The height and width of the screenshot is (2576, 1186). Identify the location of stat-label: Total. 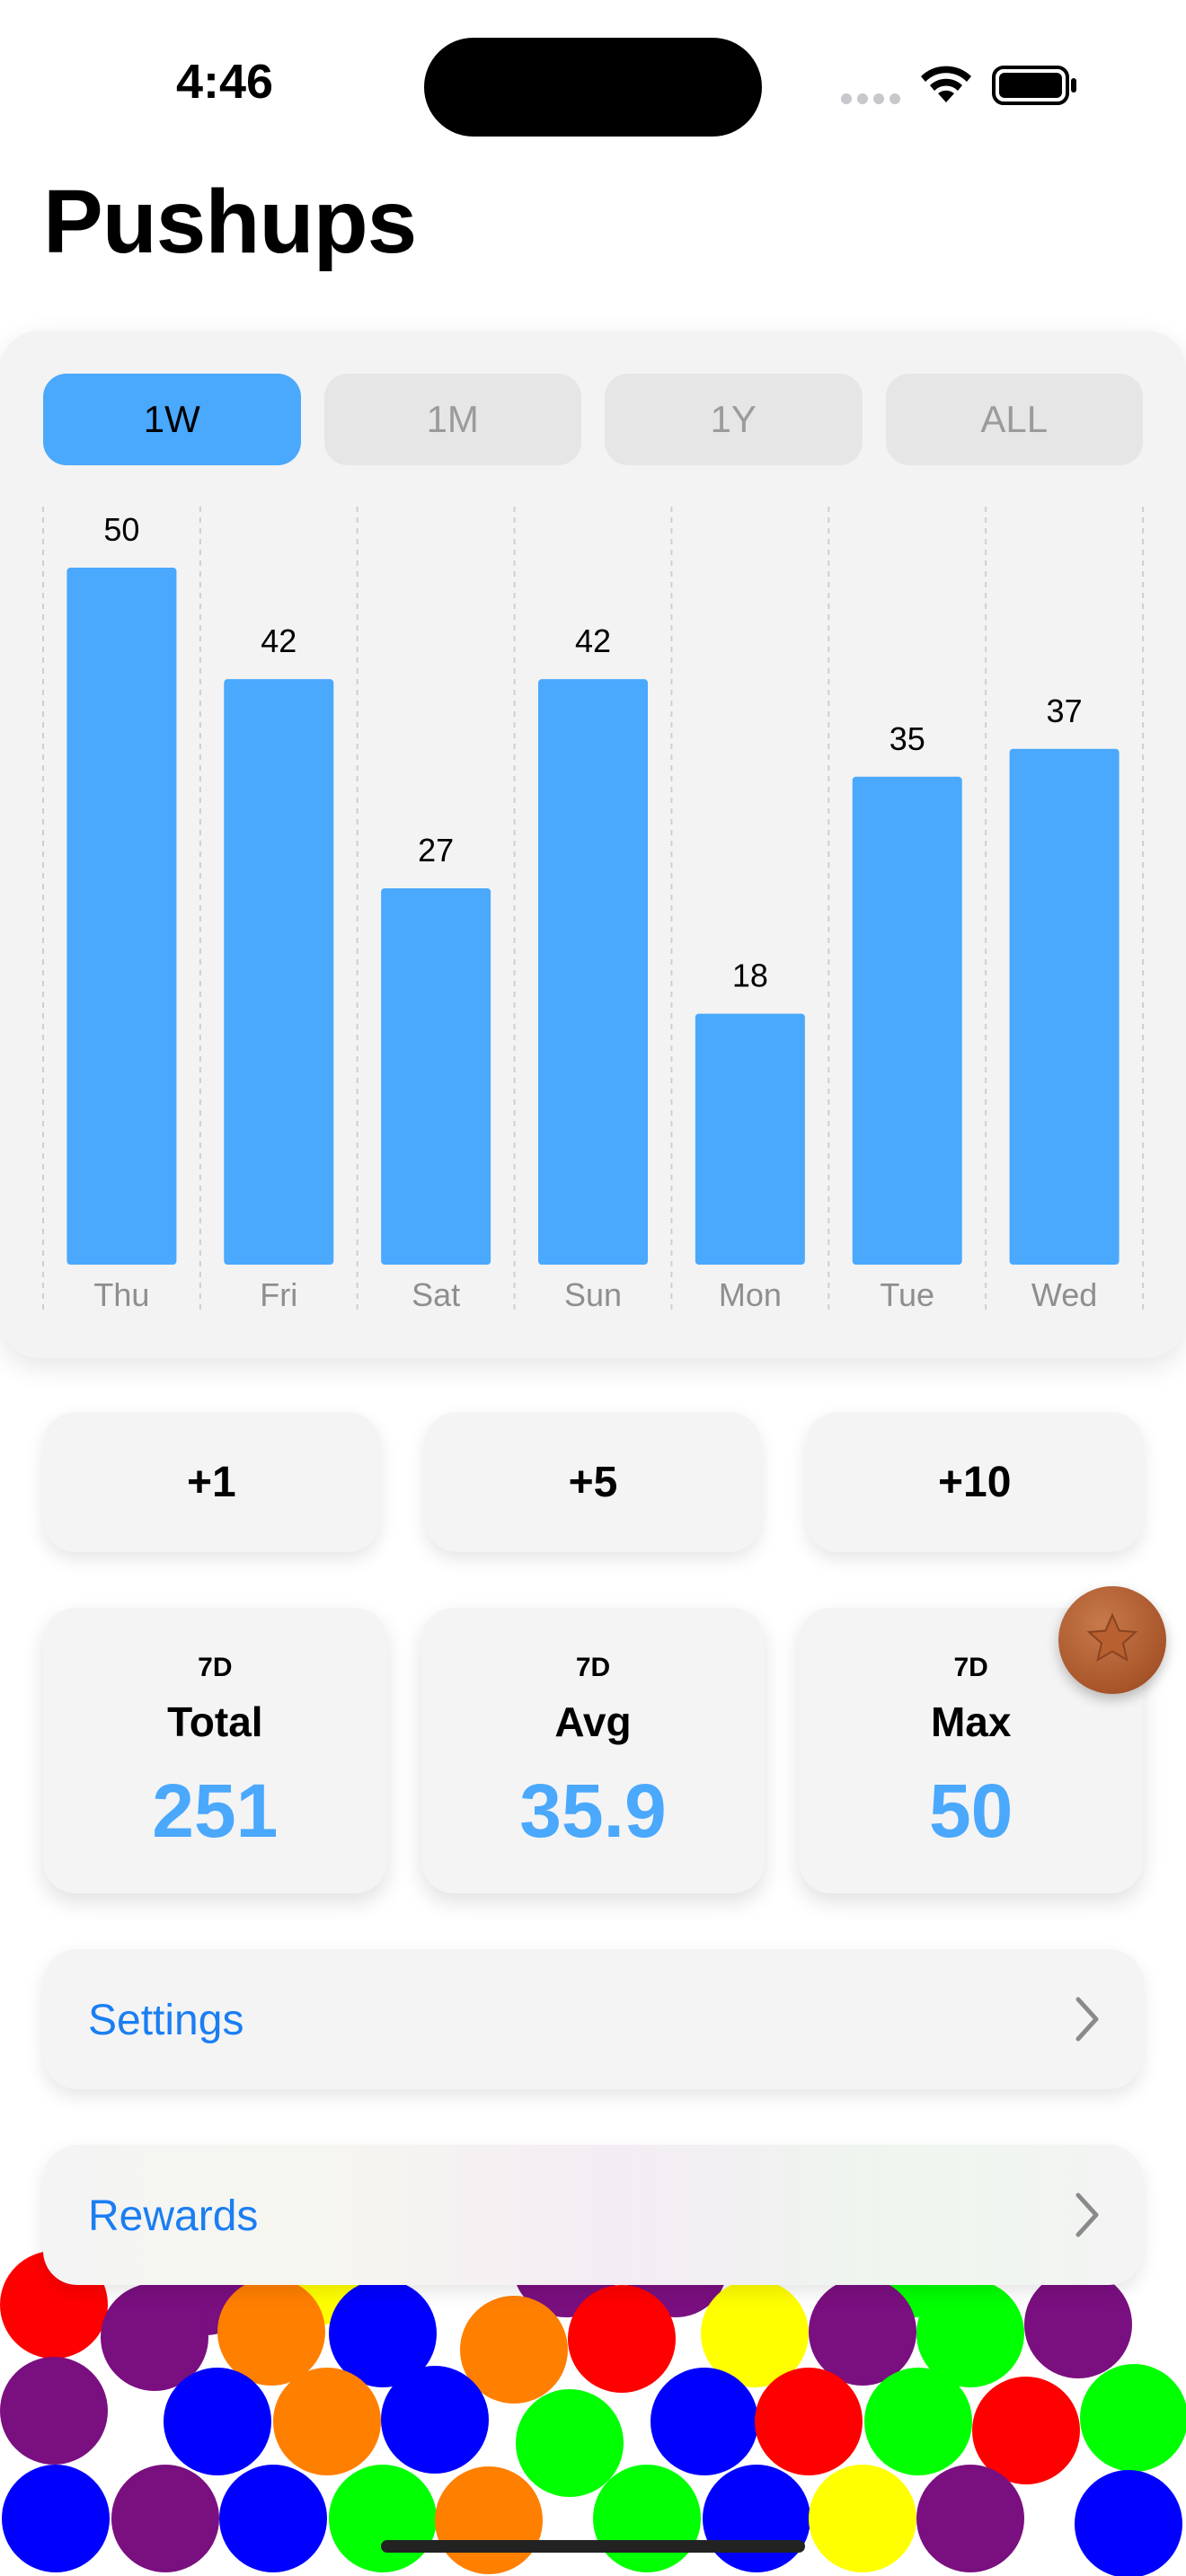
(215, 1721).